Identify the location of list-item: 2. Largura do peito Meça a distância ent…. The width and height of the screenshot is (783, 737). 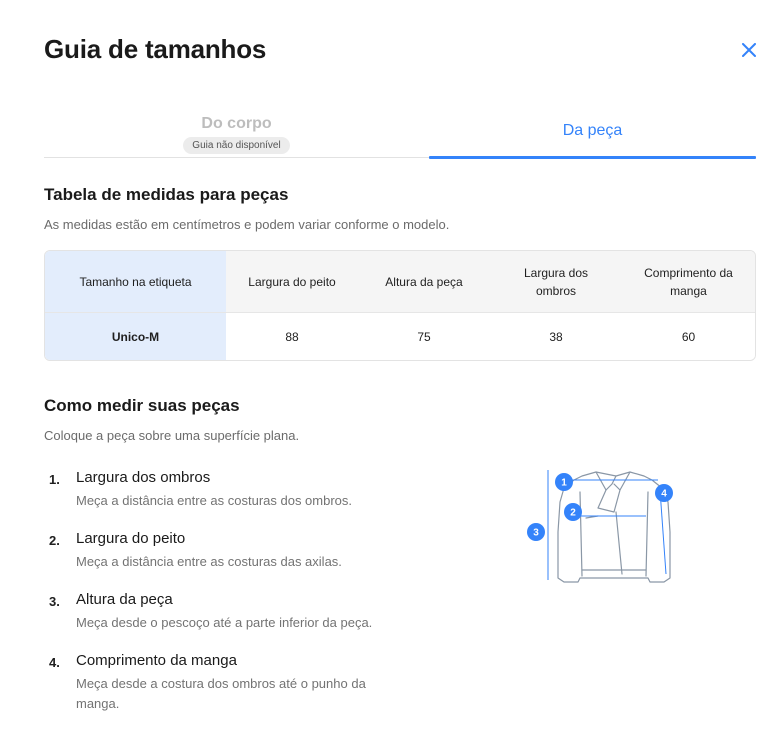
(234, 560).